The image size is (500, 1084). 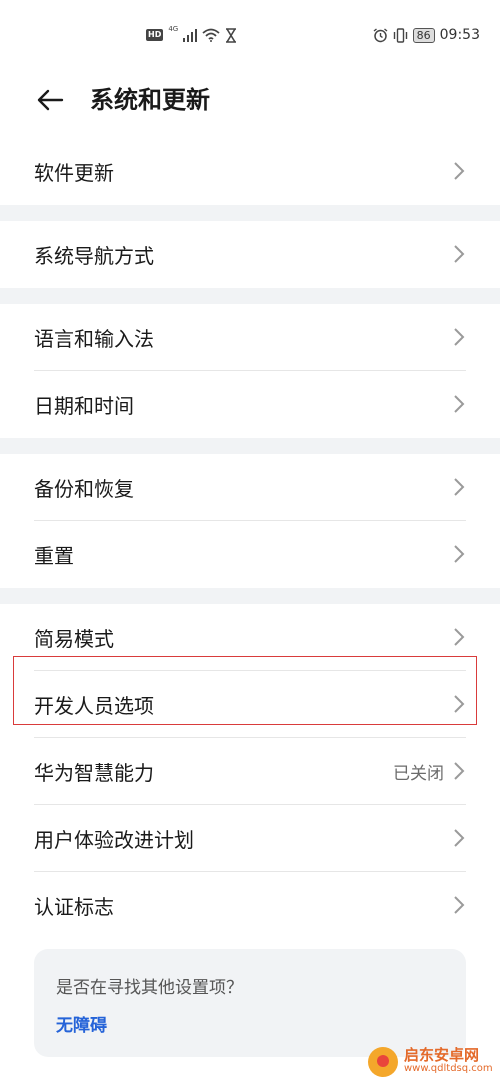 I want to click on hd-icon: HD, so click(x=155, y=35).